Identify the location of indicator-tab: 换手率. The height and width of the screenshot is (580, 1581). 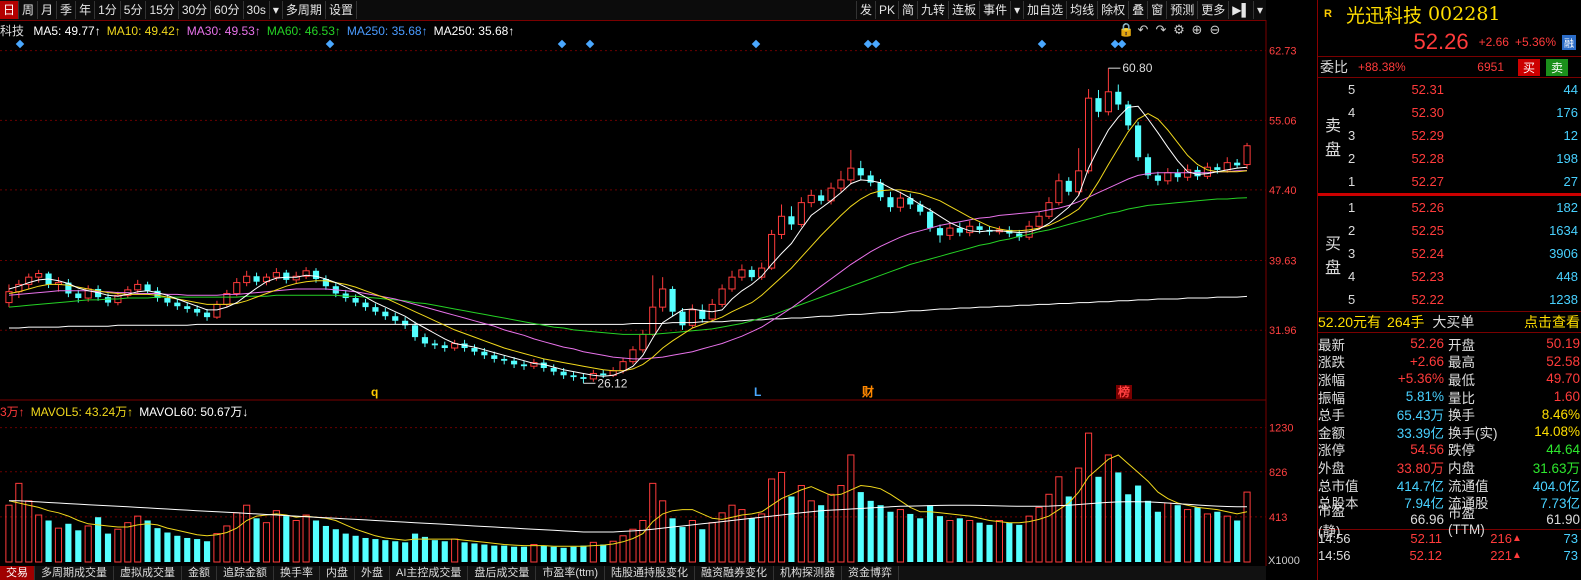
(297, 573).